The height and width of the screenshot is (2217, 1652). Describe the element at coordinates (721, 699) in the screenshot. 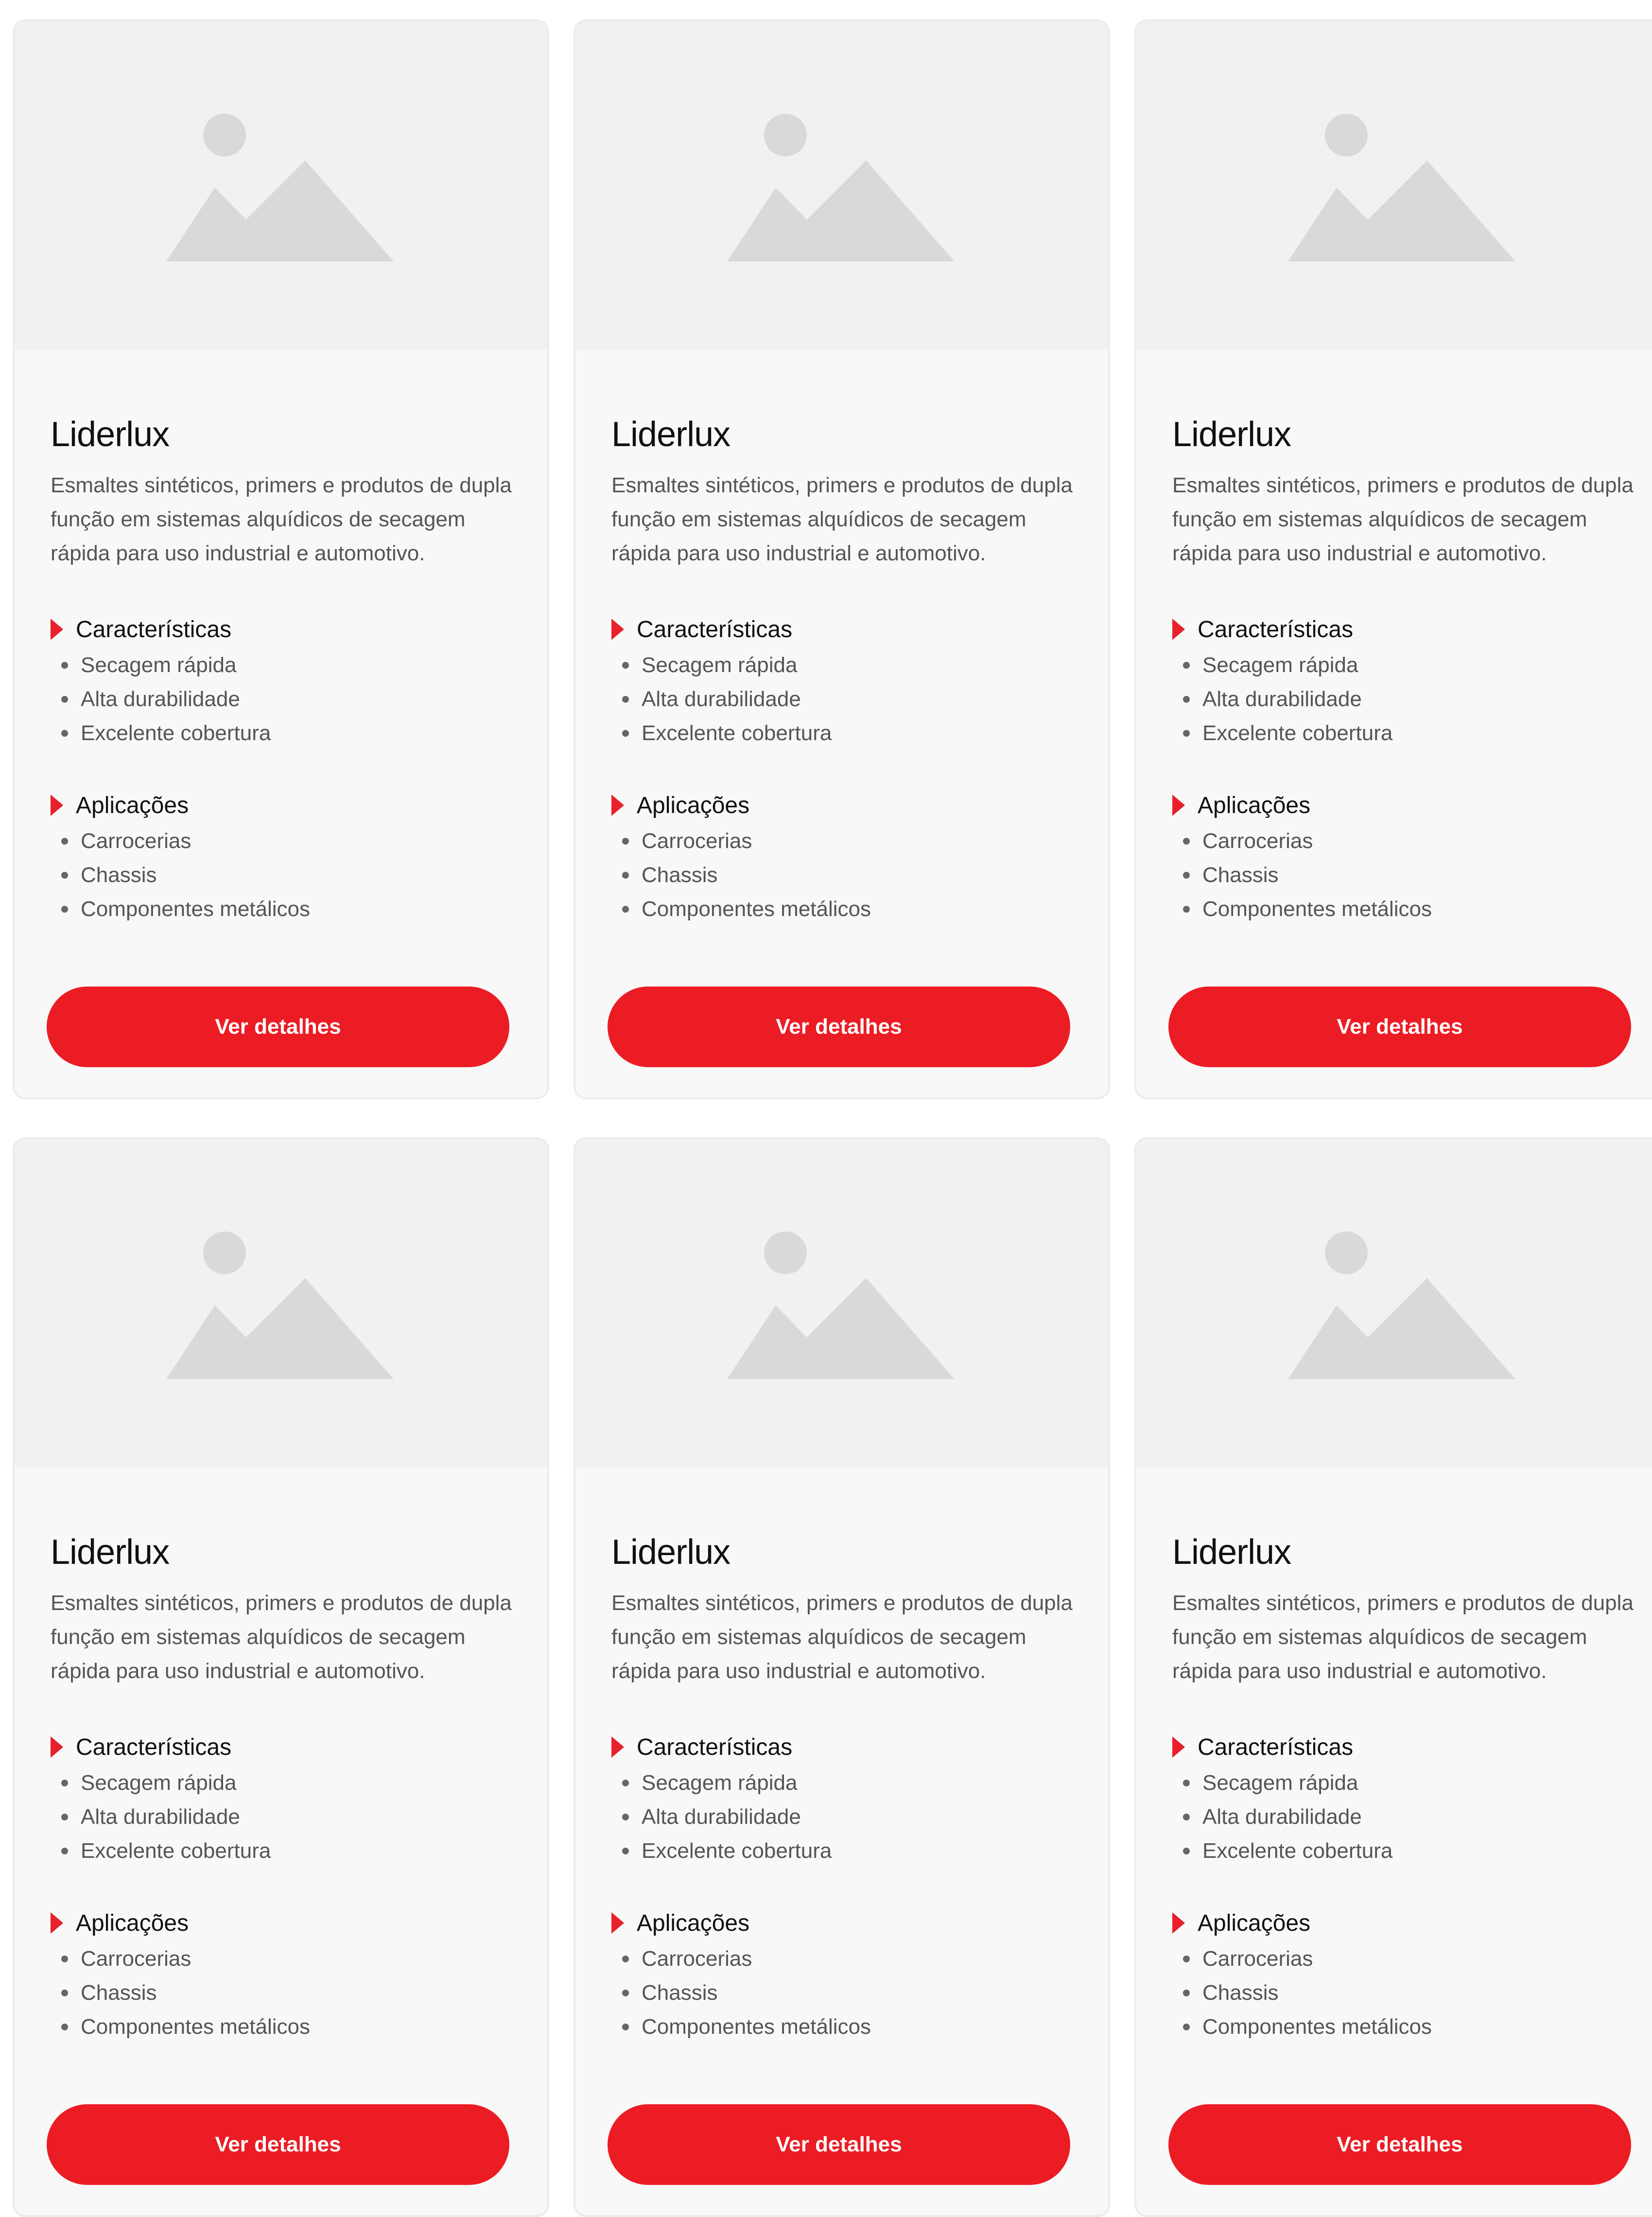

I see `feature-text: Alta durabilidade` at that location.